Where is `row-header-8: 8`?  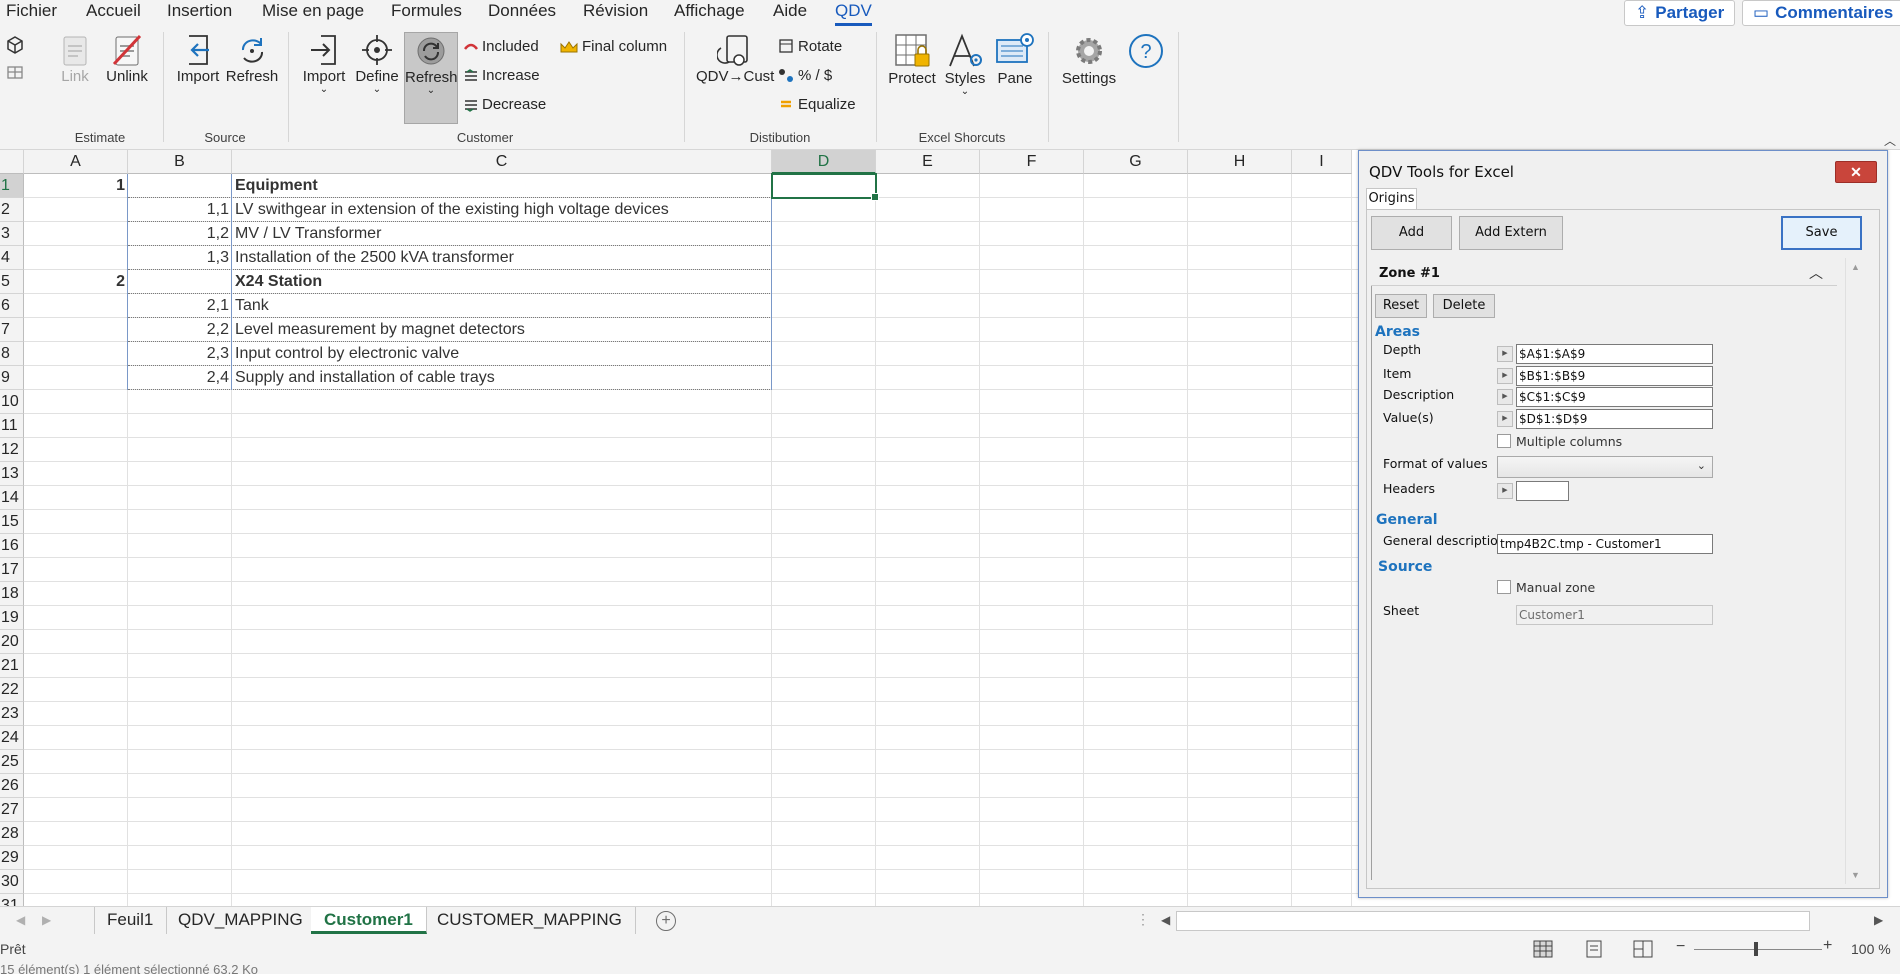 row-header-8: 8 is located at coordinates (12, 354).